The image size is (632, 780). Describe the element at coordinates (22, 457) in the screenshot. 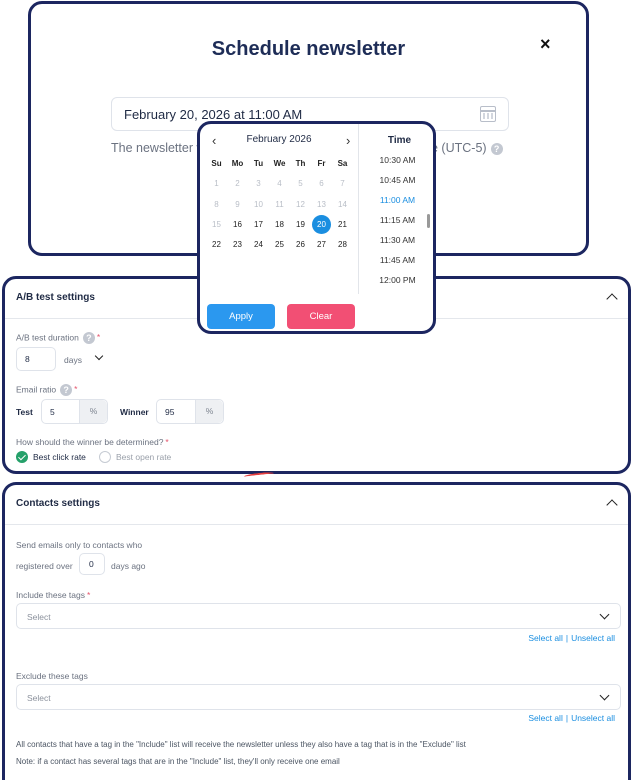

I see `check-icon` at that location.